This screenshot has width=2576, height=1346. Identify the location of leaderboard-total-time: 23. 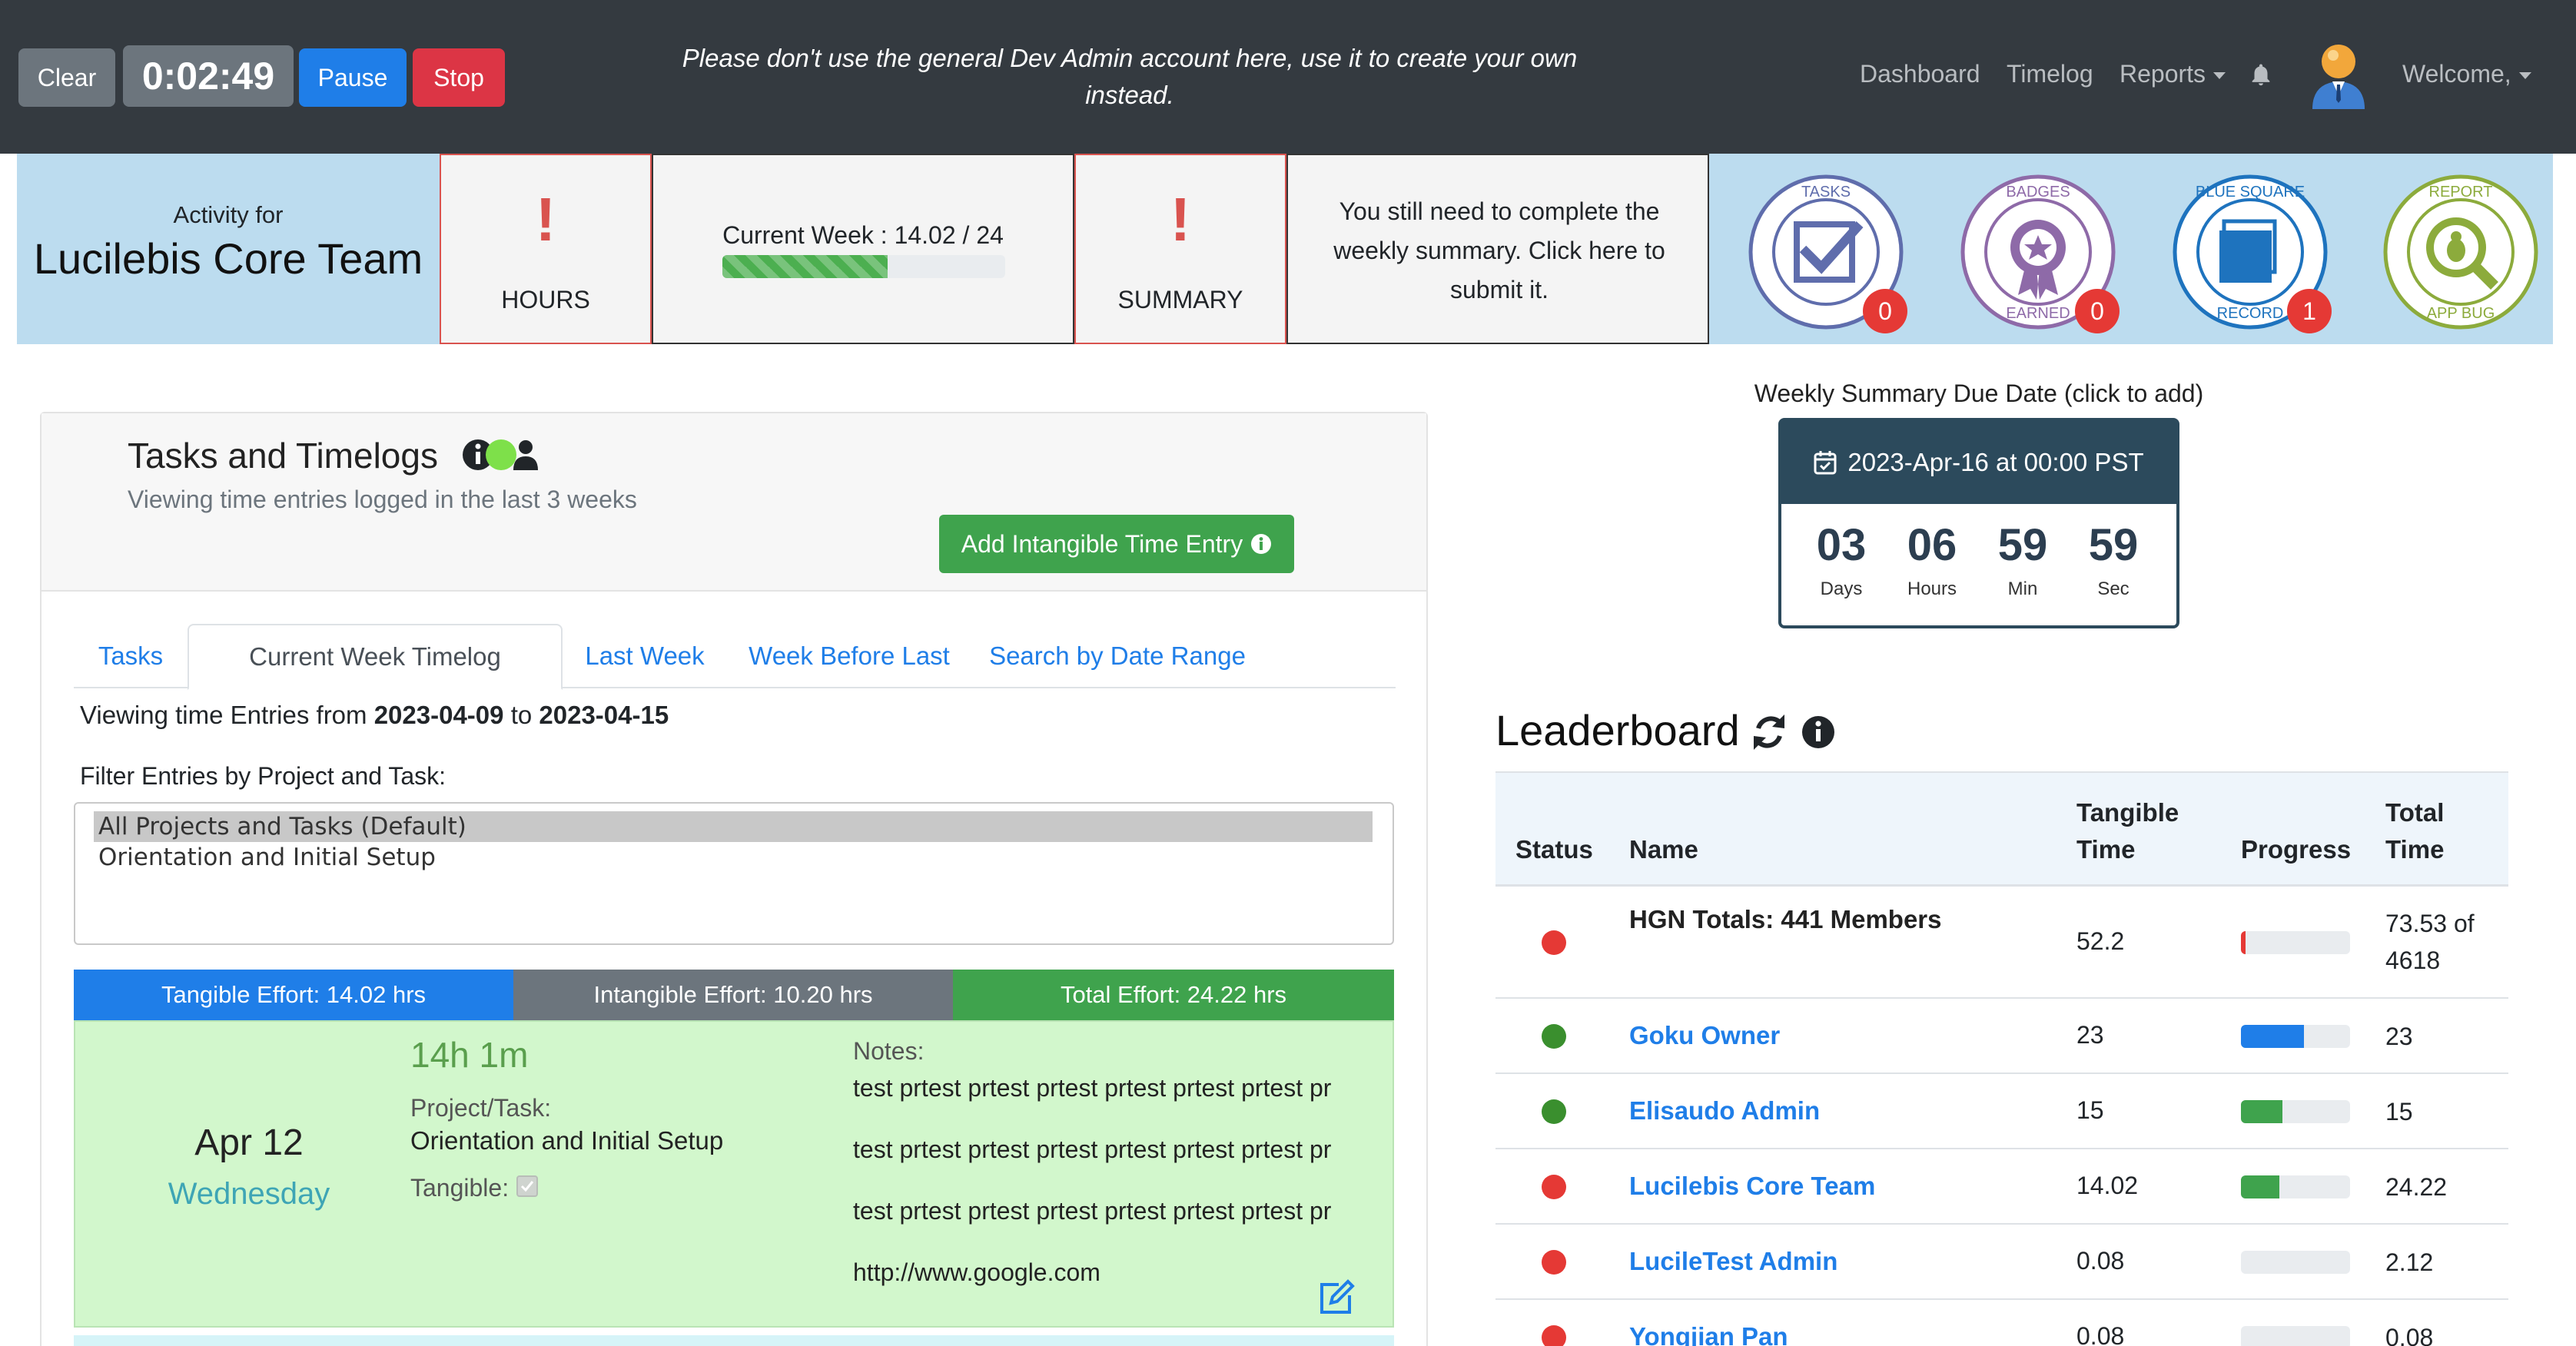
(2399, 1036).